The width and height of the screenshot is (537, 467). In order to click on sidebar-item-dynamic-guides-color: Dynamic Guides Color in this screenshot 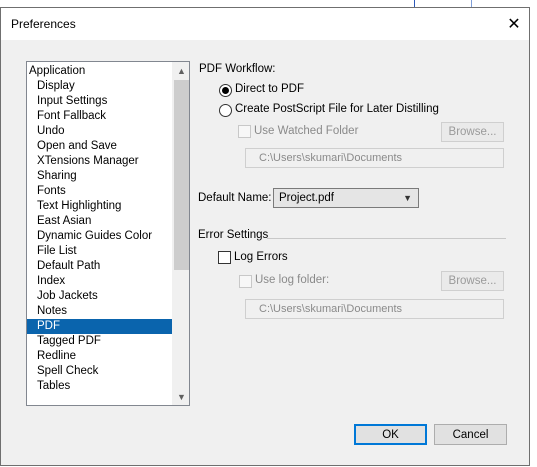, I will do `click(99, 236)`.